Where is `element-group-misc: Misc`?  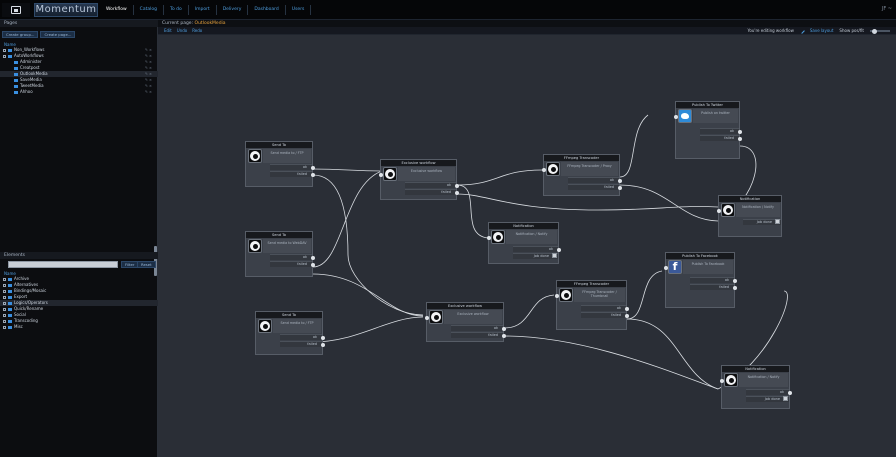 element-group-misc: Misc is located at coordinates (79, 327).